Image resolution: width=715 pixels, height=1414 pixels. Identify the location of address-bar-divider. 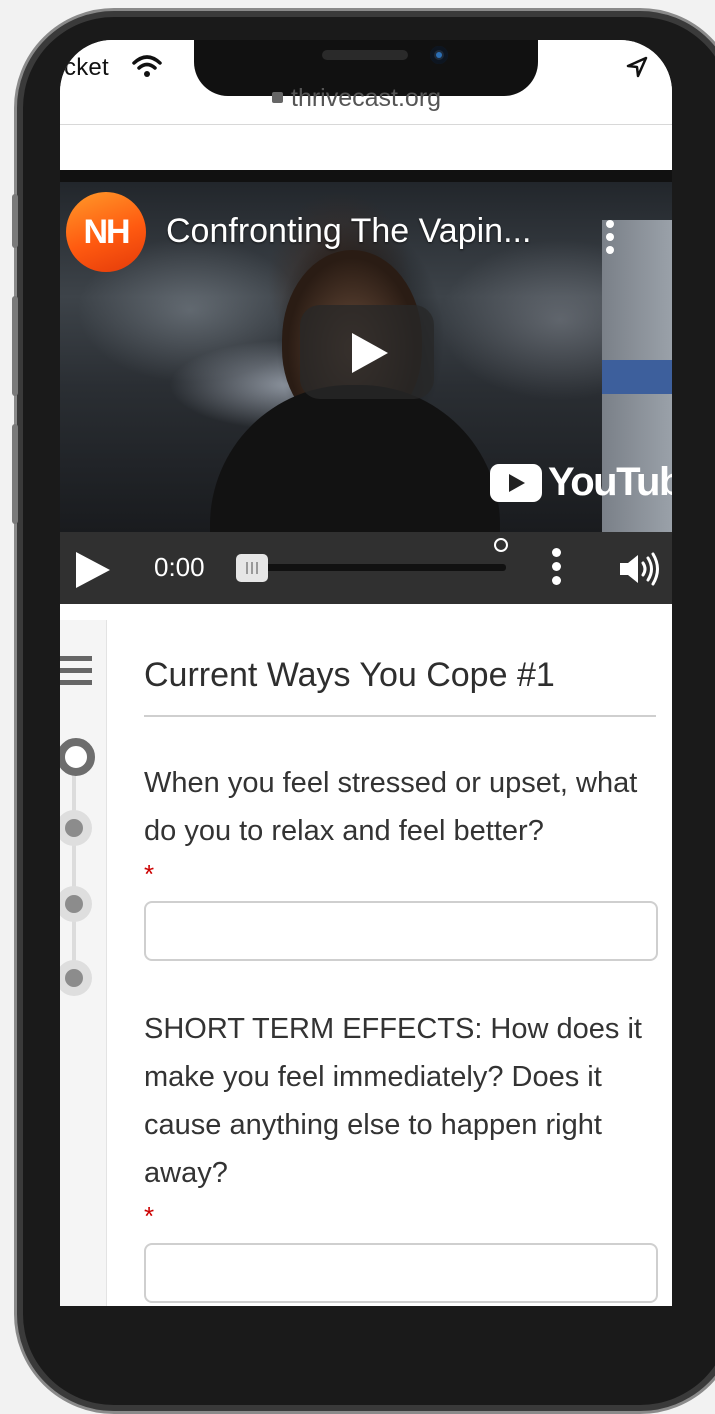
(366, 124).